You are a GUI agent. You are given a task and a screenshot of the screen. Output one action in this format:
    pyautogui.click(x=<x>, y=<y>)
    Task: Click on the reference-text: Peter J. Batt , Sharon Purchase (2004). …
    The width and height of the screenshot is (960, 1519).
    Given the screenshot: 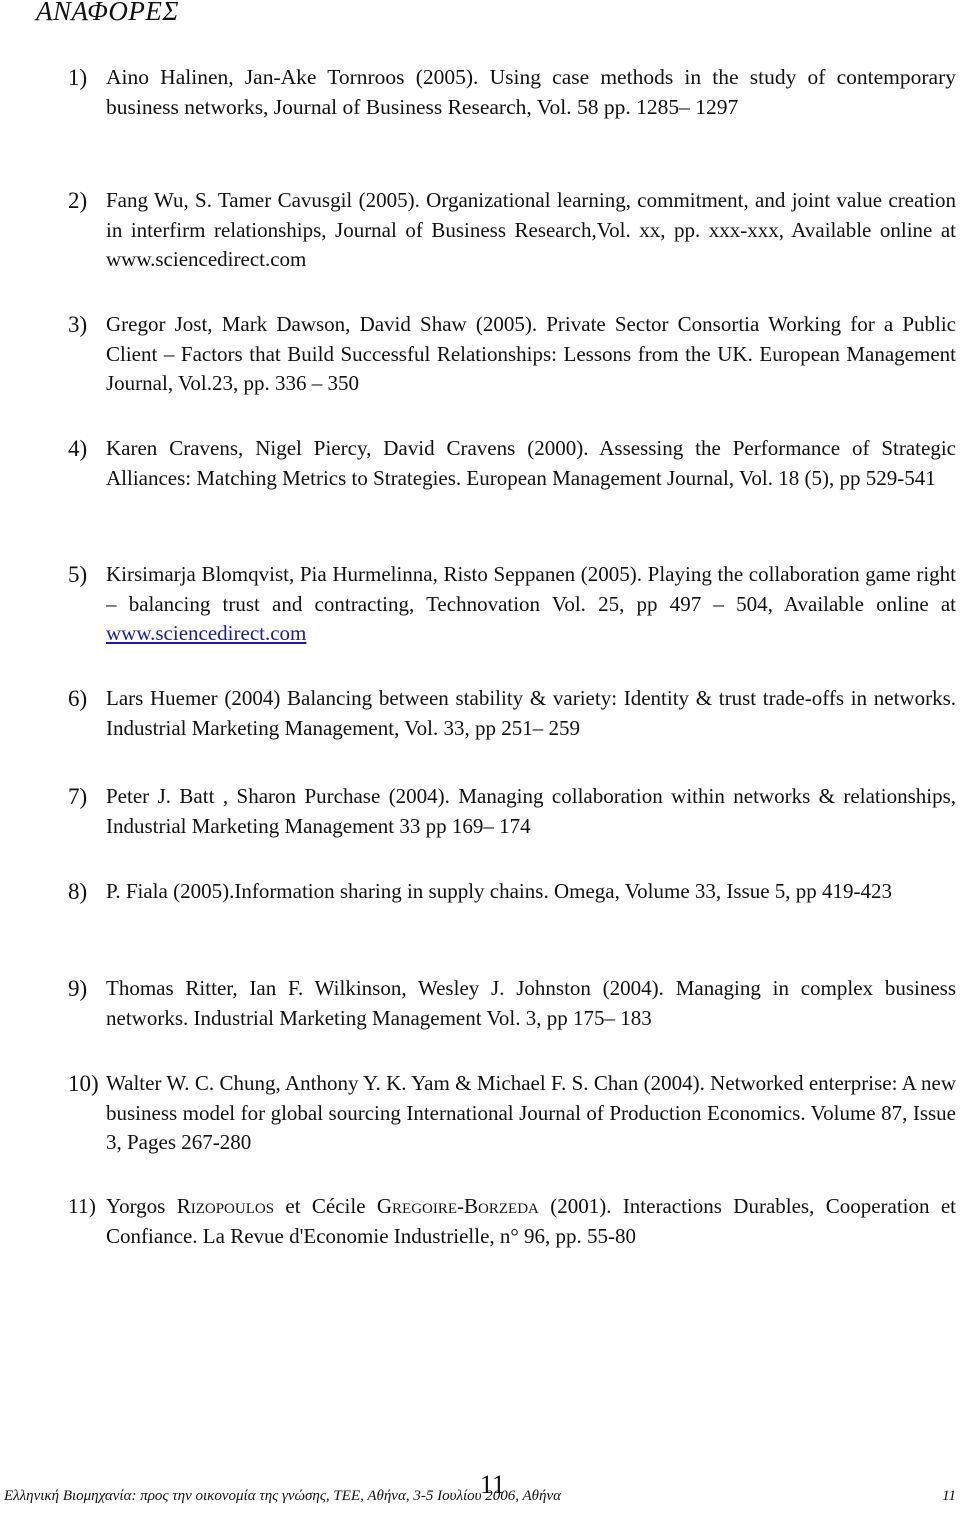 What is the action you would take?
    pyautogui.click(x=531, y=811)
    